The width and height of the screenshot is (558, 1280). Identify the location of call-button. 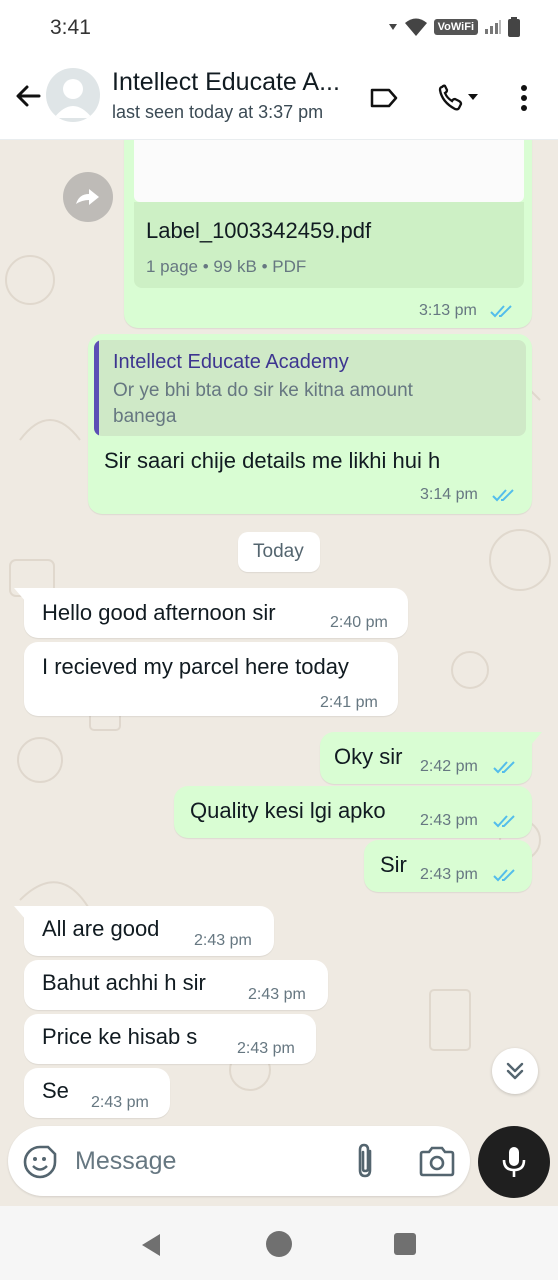
(459, 98).